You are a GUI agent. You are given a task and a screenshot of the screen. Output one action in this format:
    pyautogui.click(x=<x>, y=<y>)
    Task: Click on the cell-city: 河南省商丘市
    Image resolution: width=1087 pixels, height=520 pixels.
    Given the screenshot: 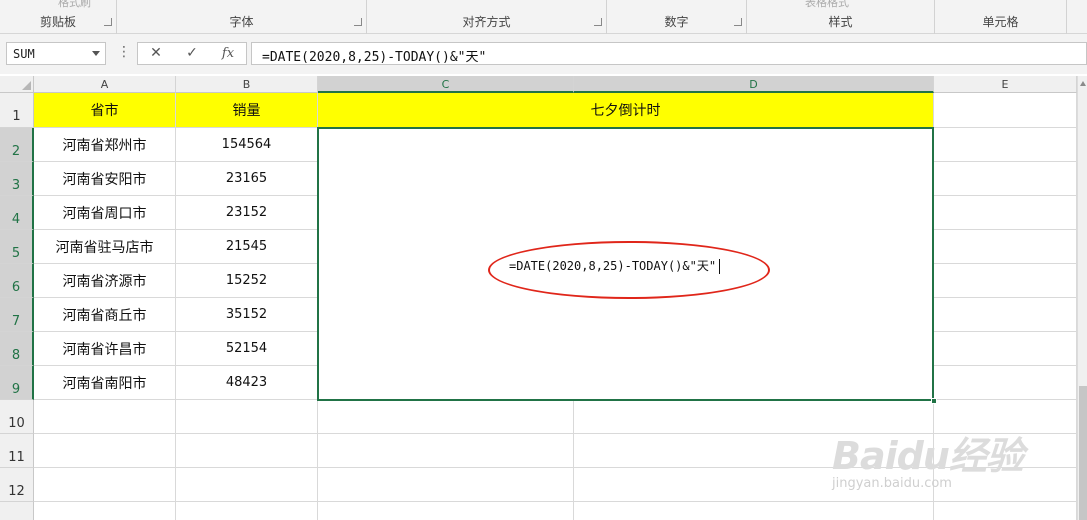 What is the action you would take?
    pyautogui.click(x=105, y=315)
    